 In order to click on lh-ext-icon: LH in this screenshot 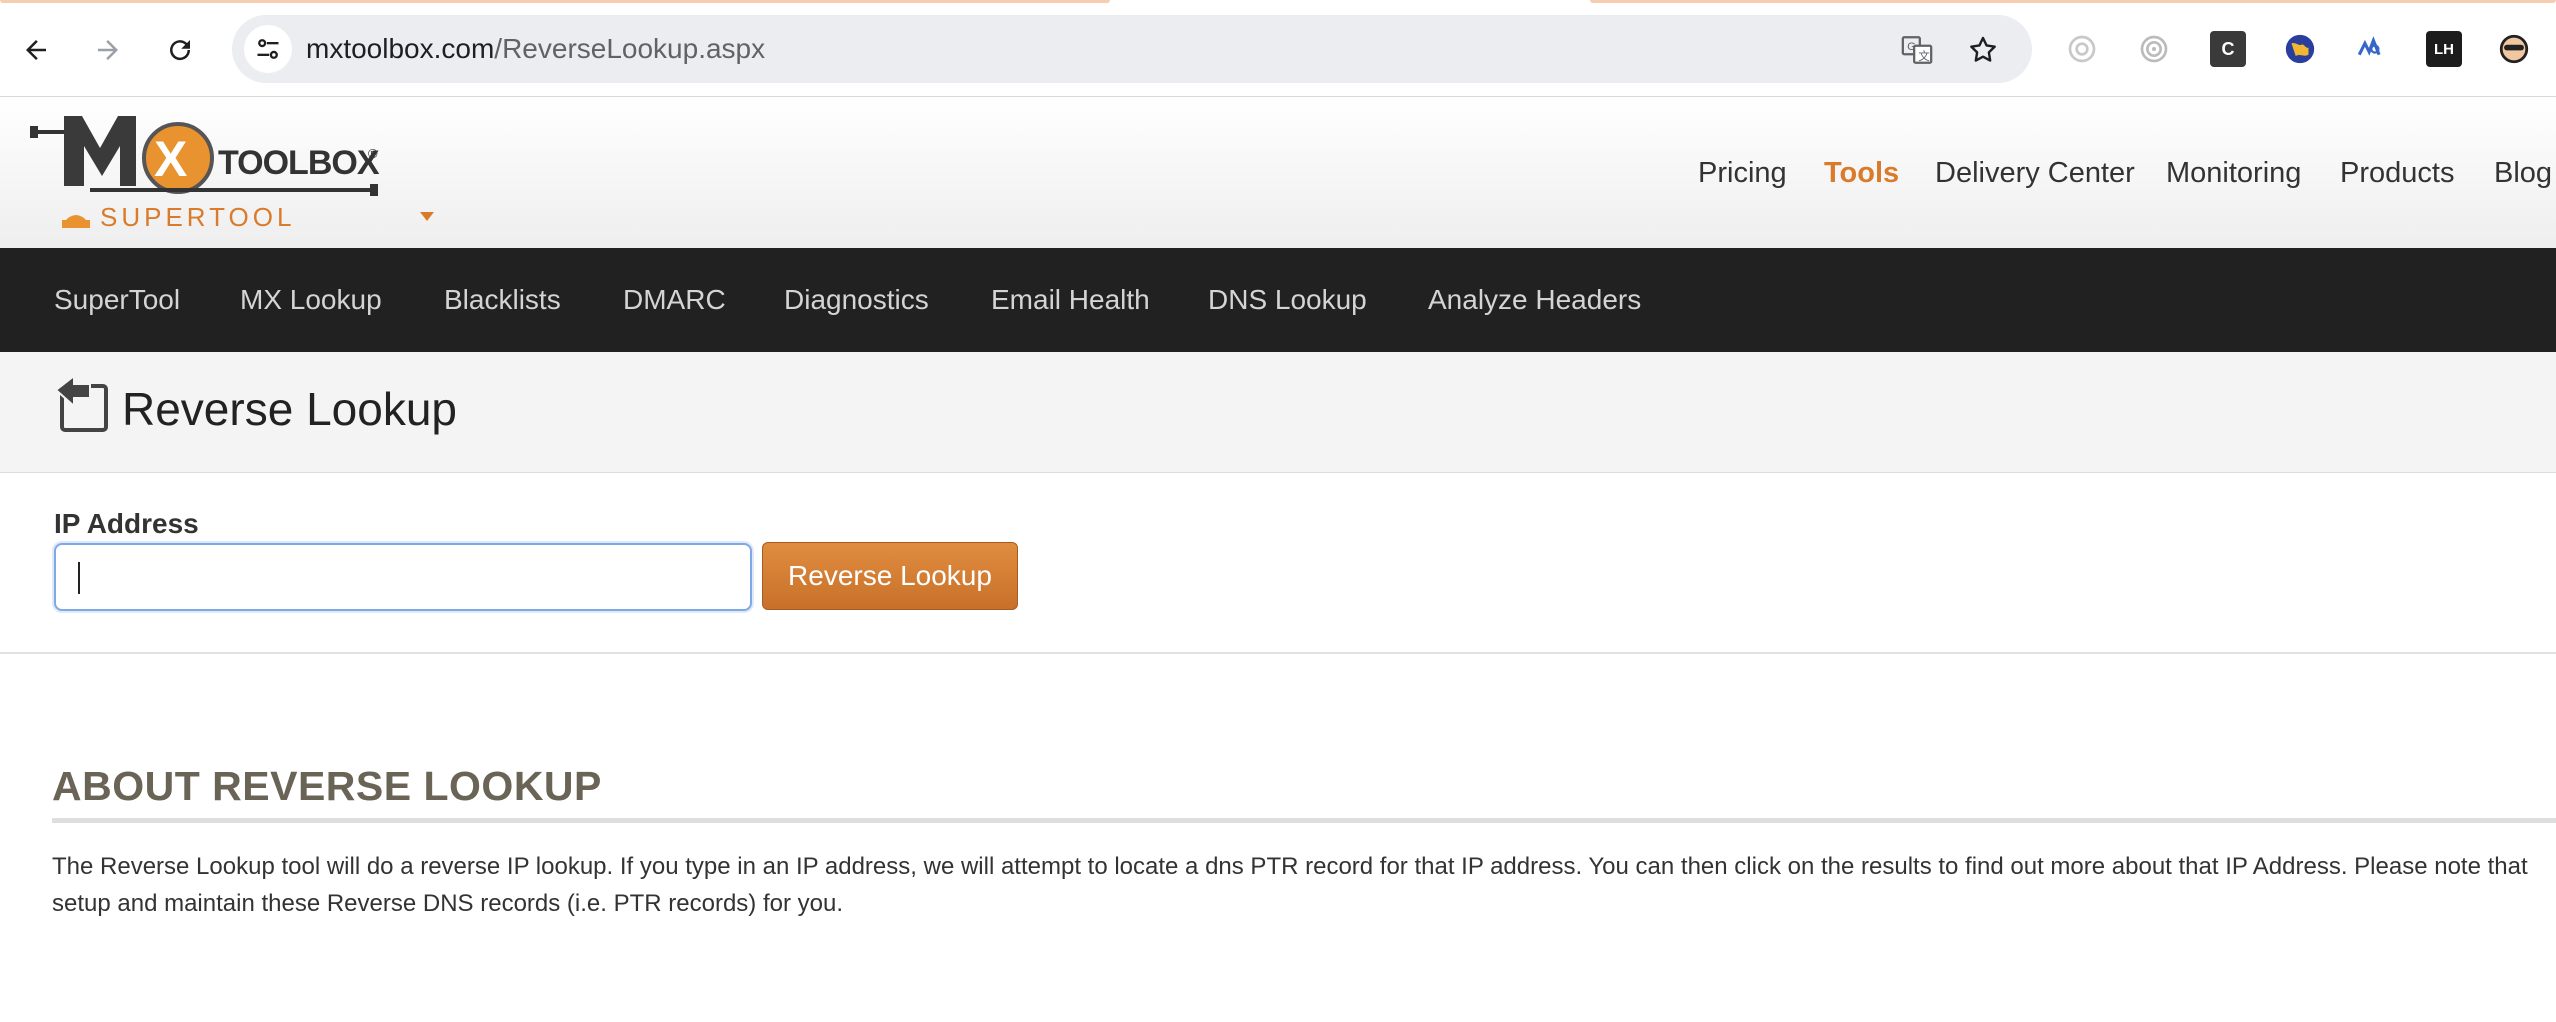, I will do `click(2444, 49)`.